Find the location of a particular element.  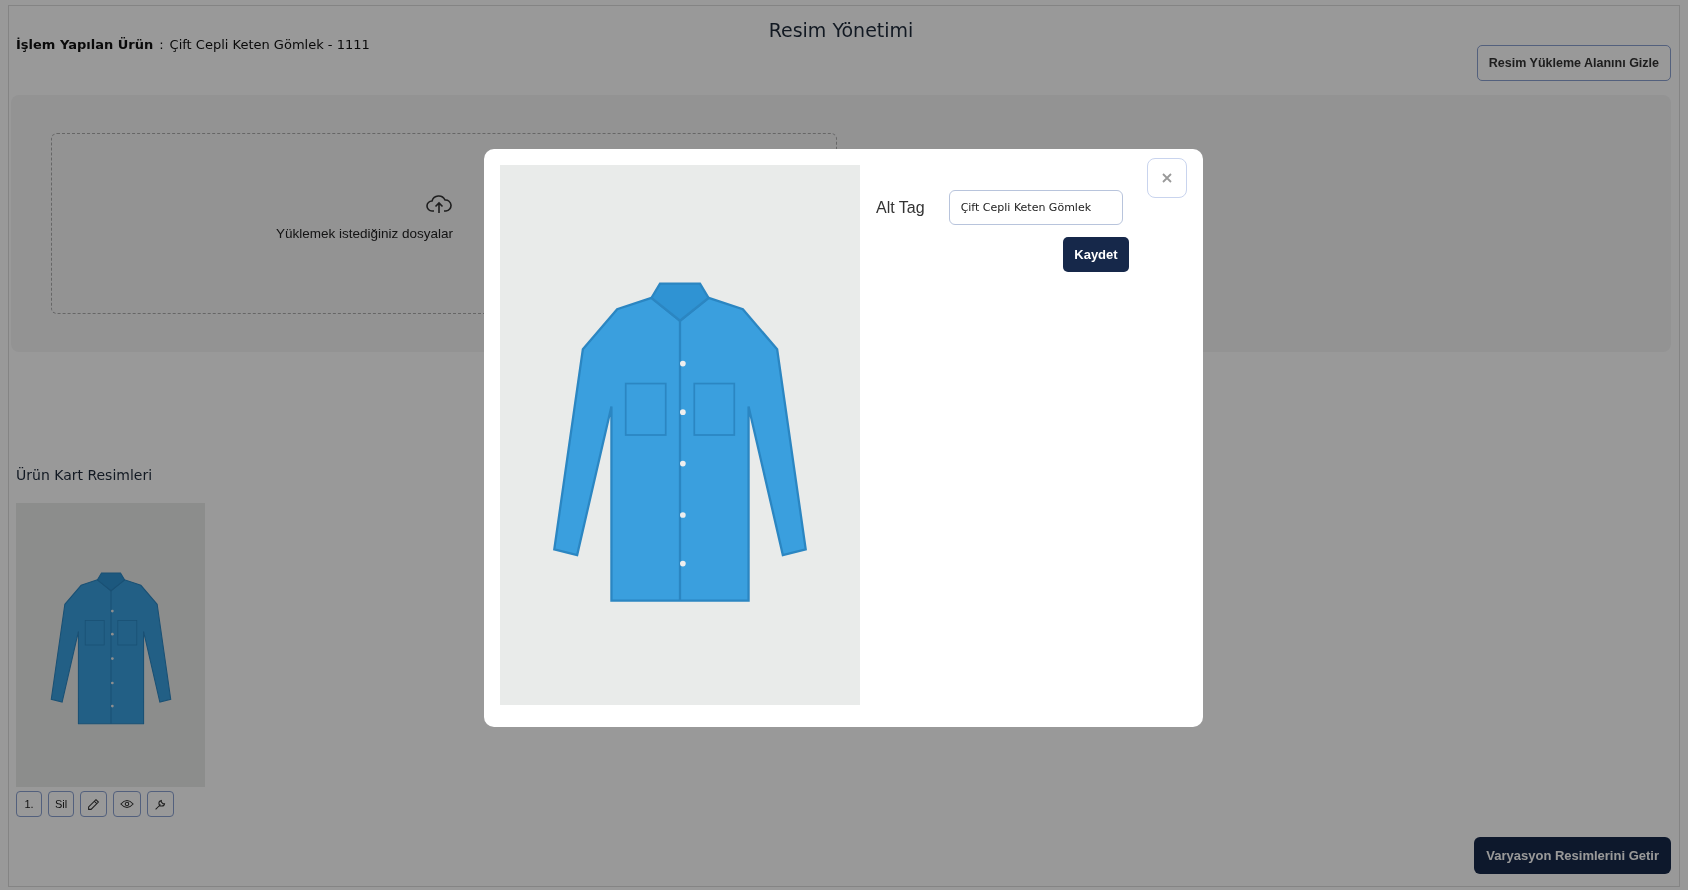

pencil-icon is located at coordinates (94, 804).